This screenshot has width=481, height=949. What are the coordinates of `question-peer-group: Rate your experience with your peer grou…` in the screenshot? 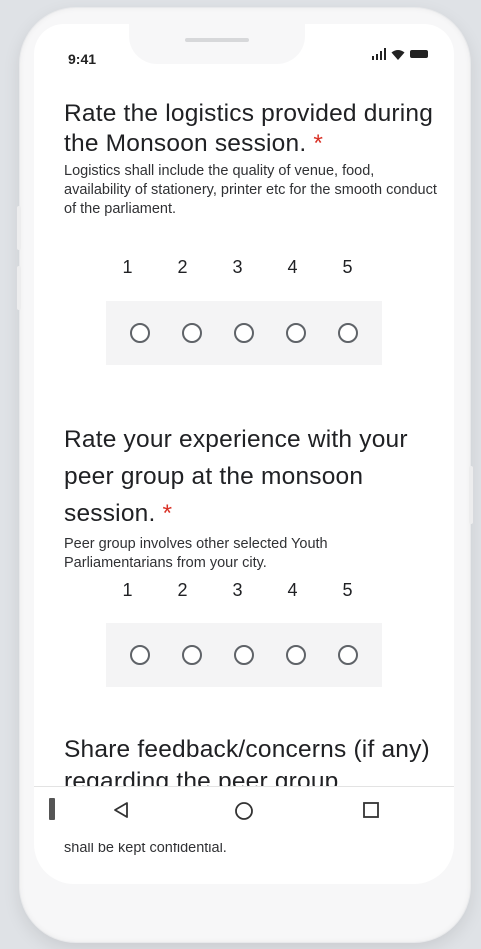 It's located at (244, 497).